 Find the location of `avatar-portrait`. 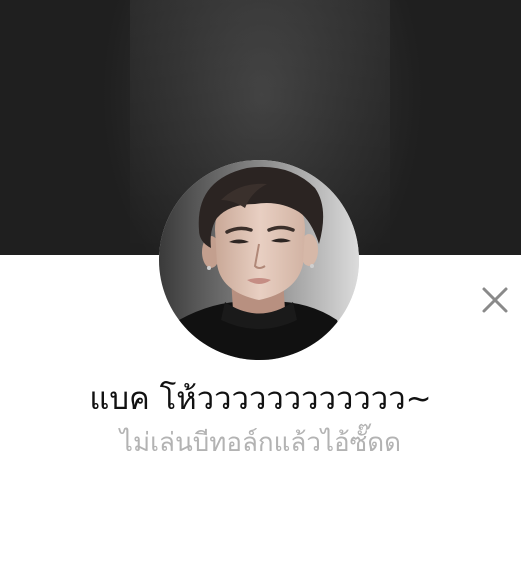

avatar-portrait is located at coordinates (259, 260).